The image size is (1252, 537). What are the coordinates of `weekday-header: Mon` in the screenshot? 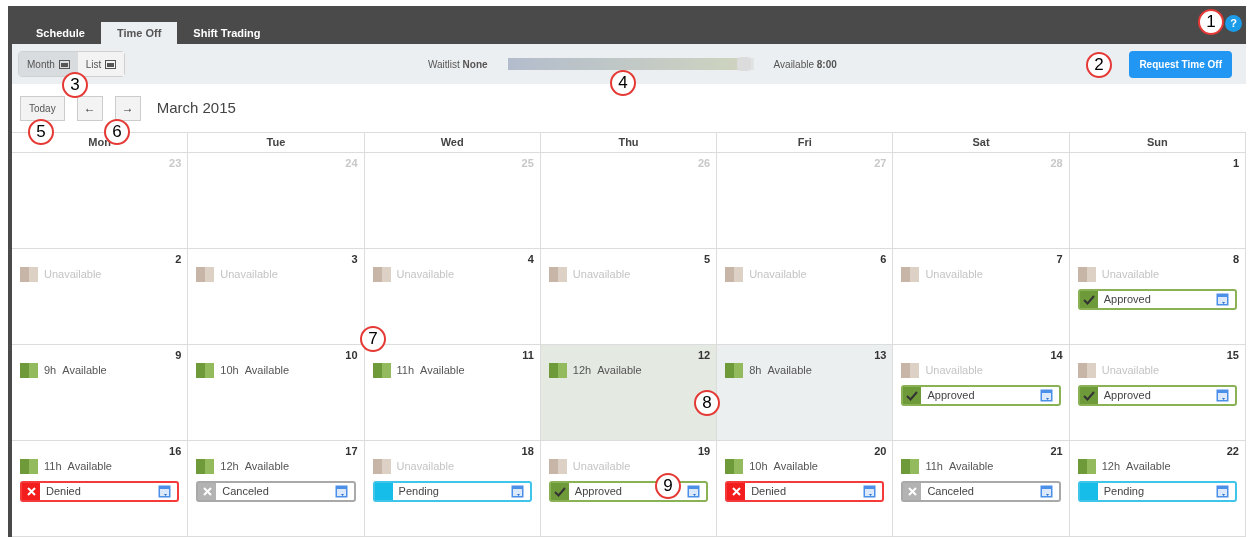 It's located at (99, 143).